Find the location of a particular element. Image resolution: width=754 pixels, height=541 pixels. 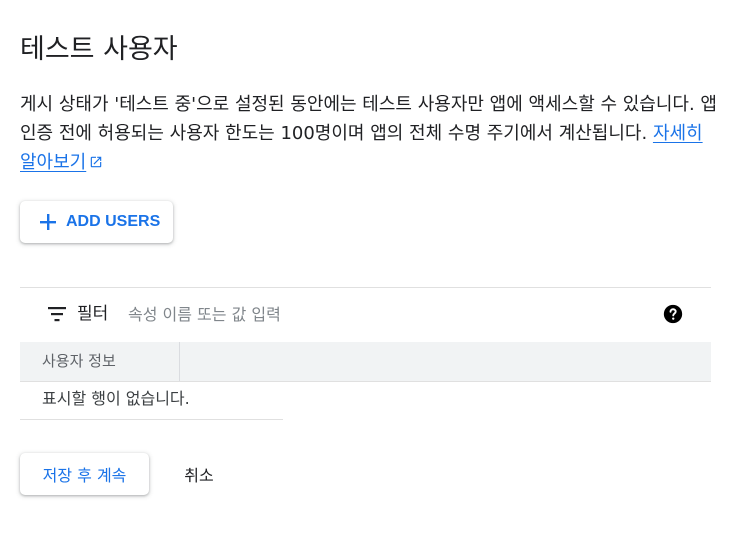

filter-input is located at coordinates (368, 314).